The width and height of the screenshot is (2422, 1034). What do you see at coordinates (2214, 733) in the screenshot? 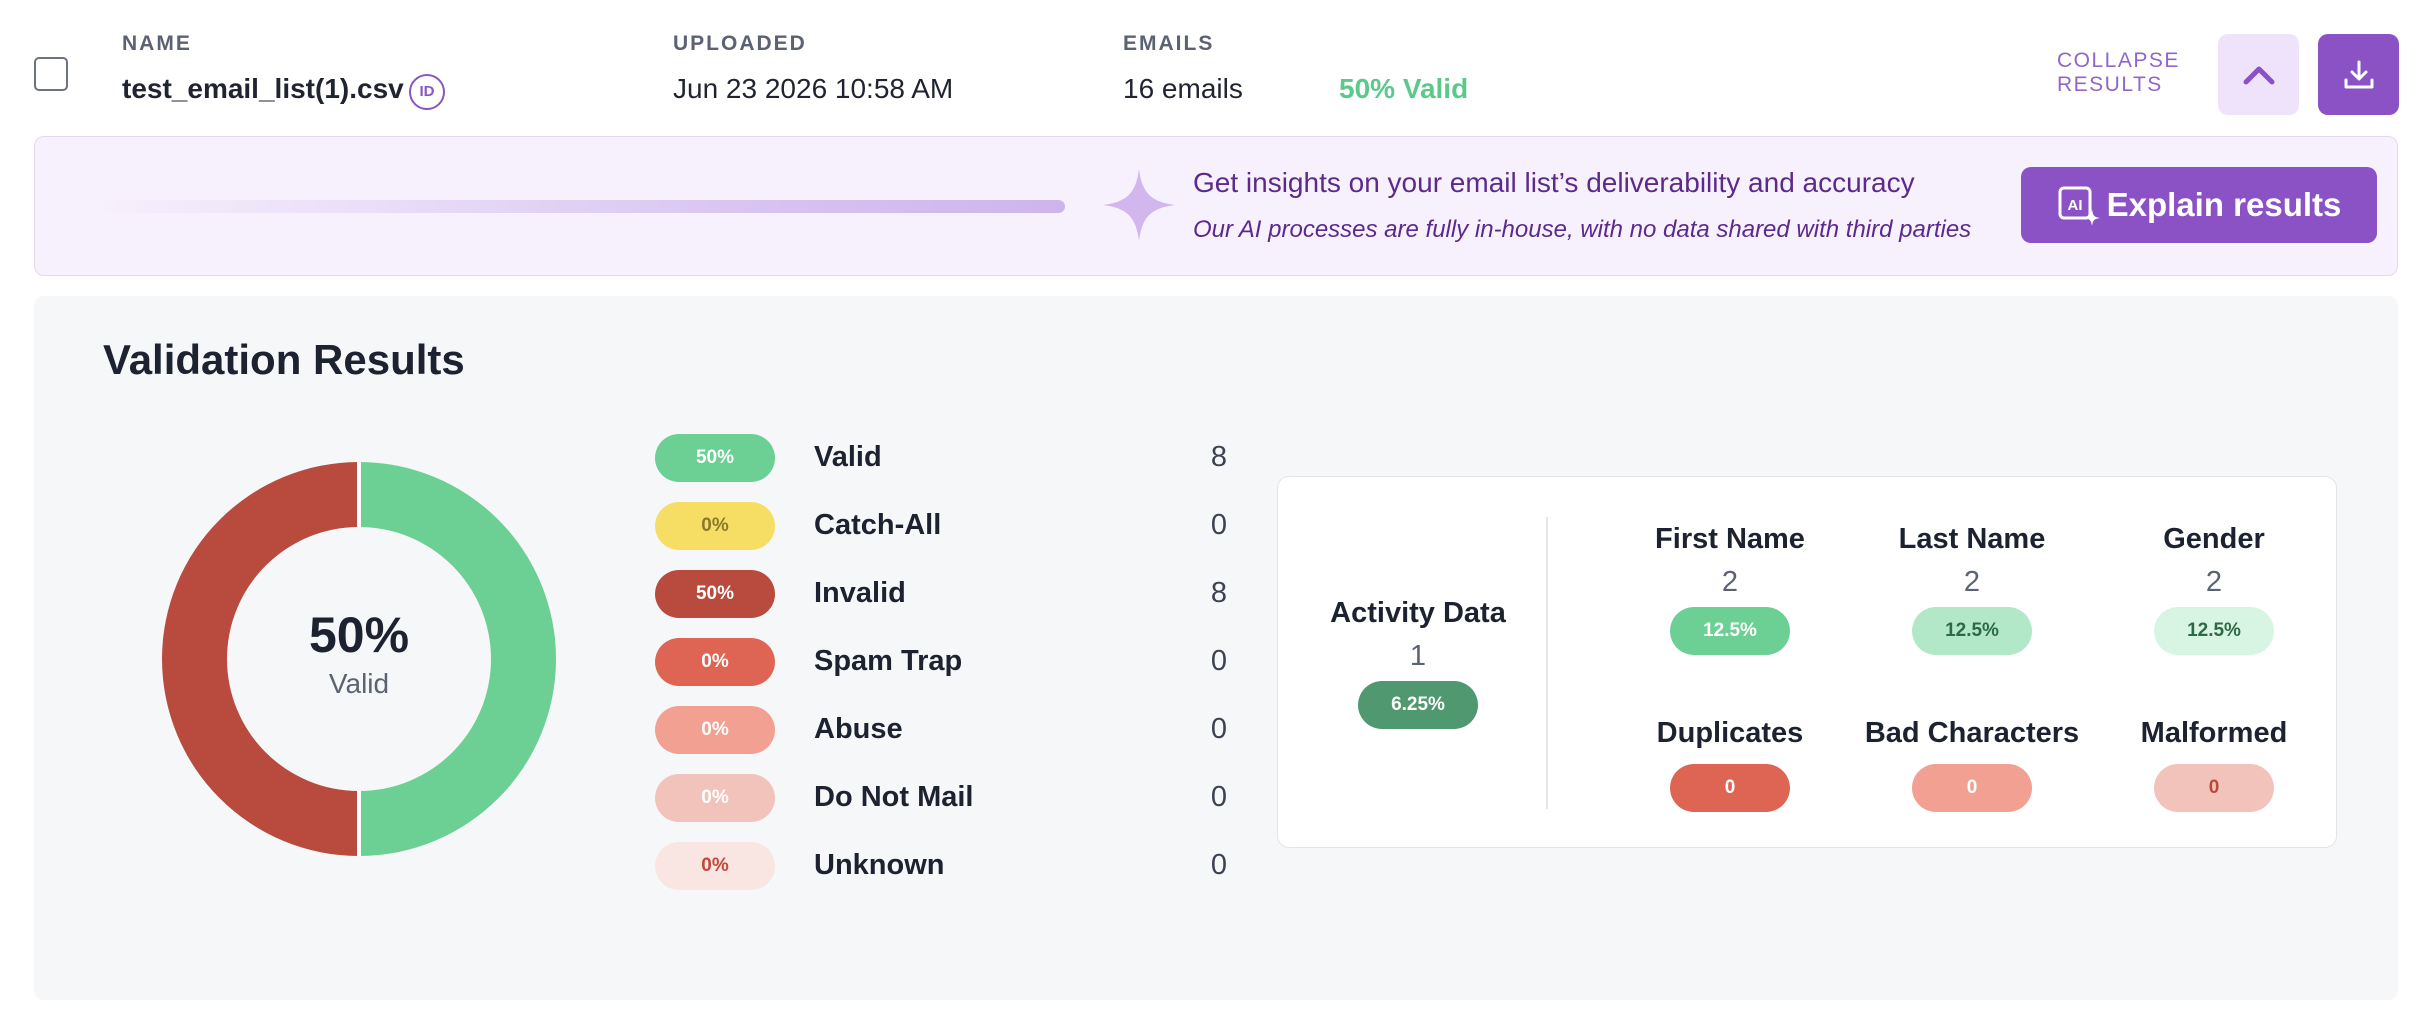
I see `stat-title: Malformed` at bounding box center [2214, 733].